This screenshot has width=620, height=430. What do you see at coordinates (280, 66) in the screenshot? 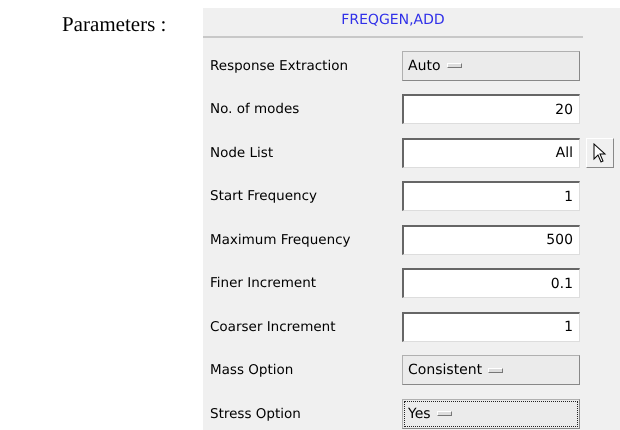
I see `field-label: Response Extraction` at bounding box center [280, 66].